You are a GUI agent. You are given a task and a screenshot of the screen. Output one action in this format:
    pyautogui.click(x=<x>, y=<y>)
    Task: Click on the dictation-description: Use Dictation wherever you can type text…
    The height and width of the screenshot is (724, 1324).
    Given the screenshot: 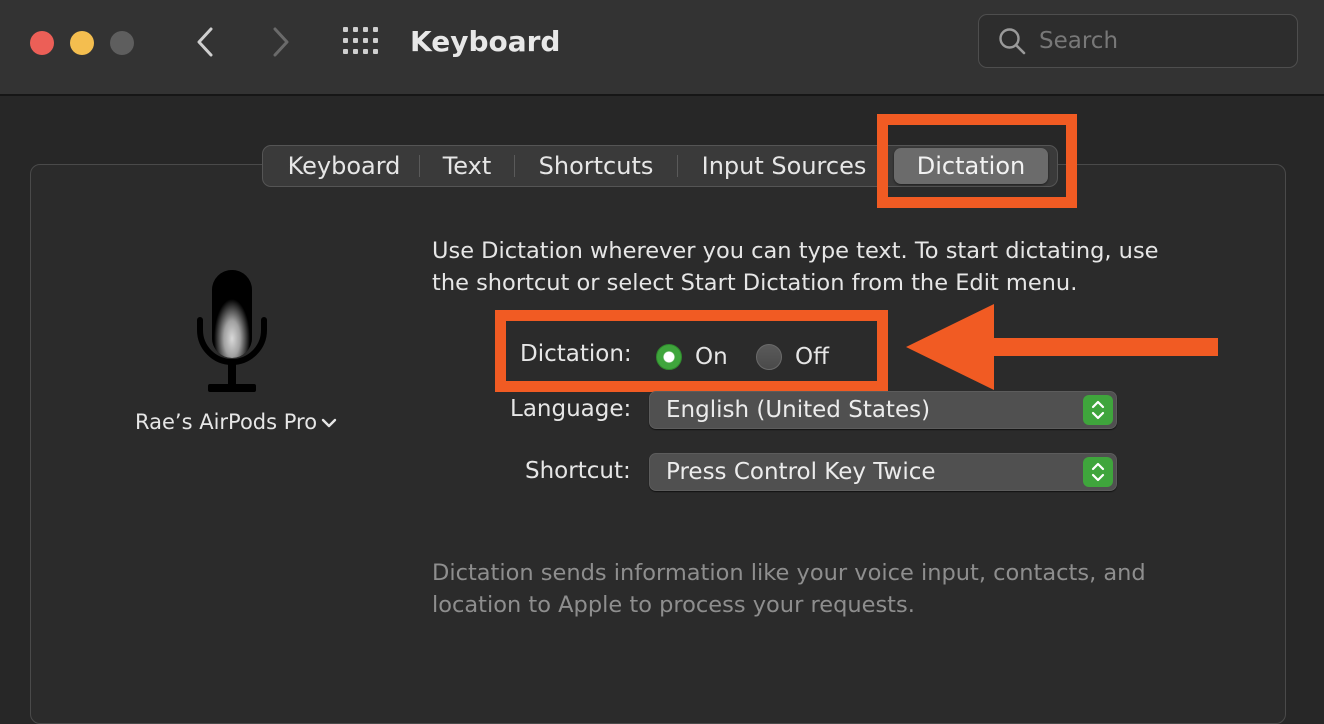 What is the action you would take?
    pyautogui.click(x=795, y=267)
    